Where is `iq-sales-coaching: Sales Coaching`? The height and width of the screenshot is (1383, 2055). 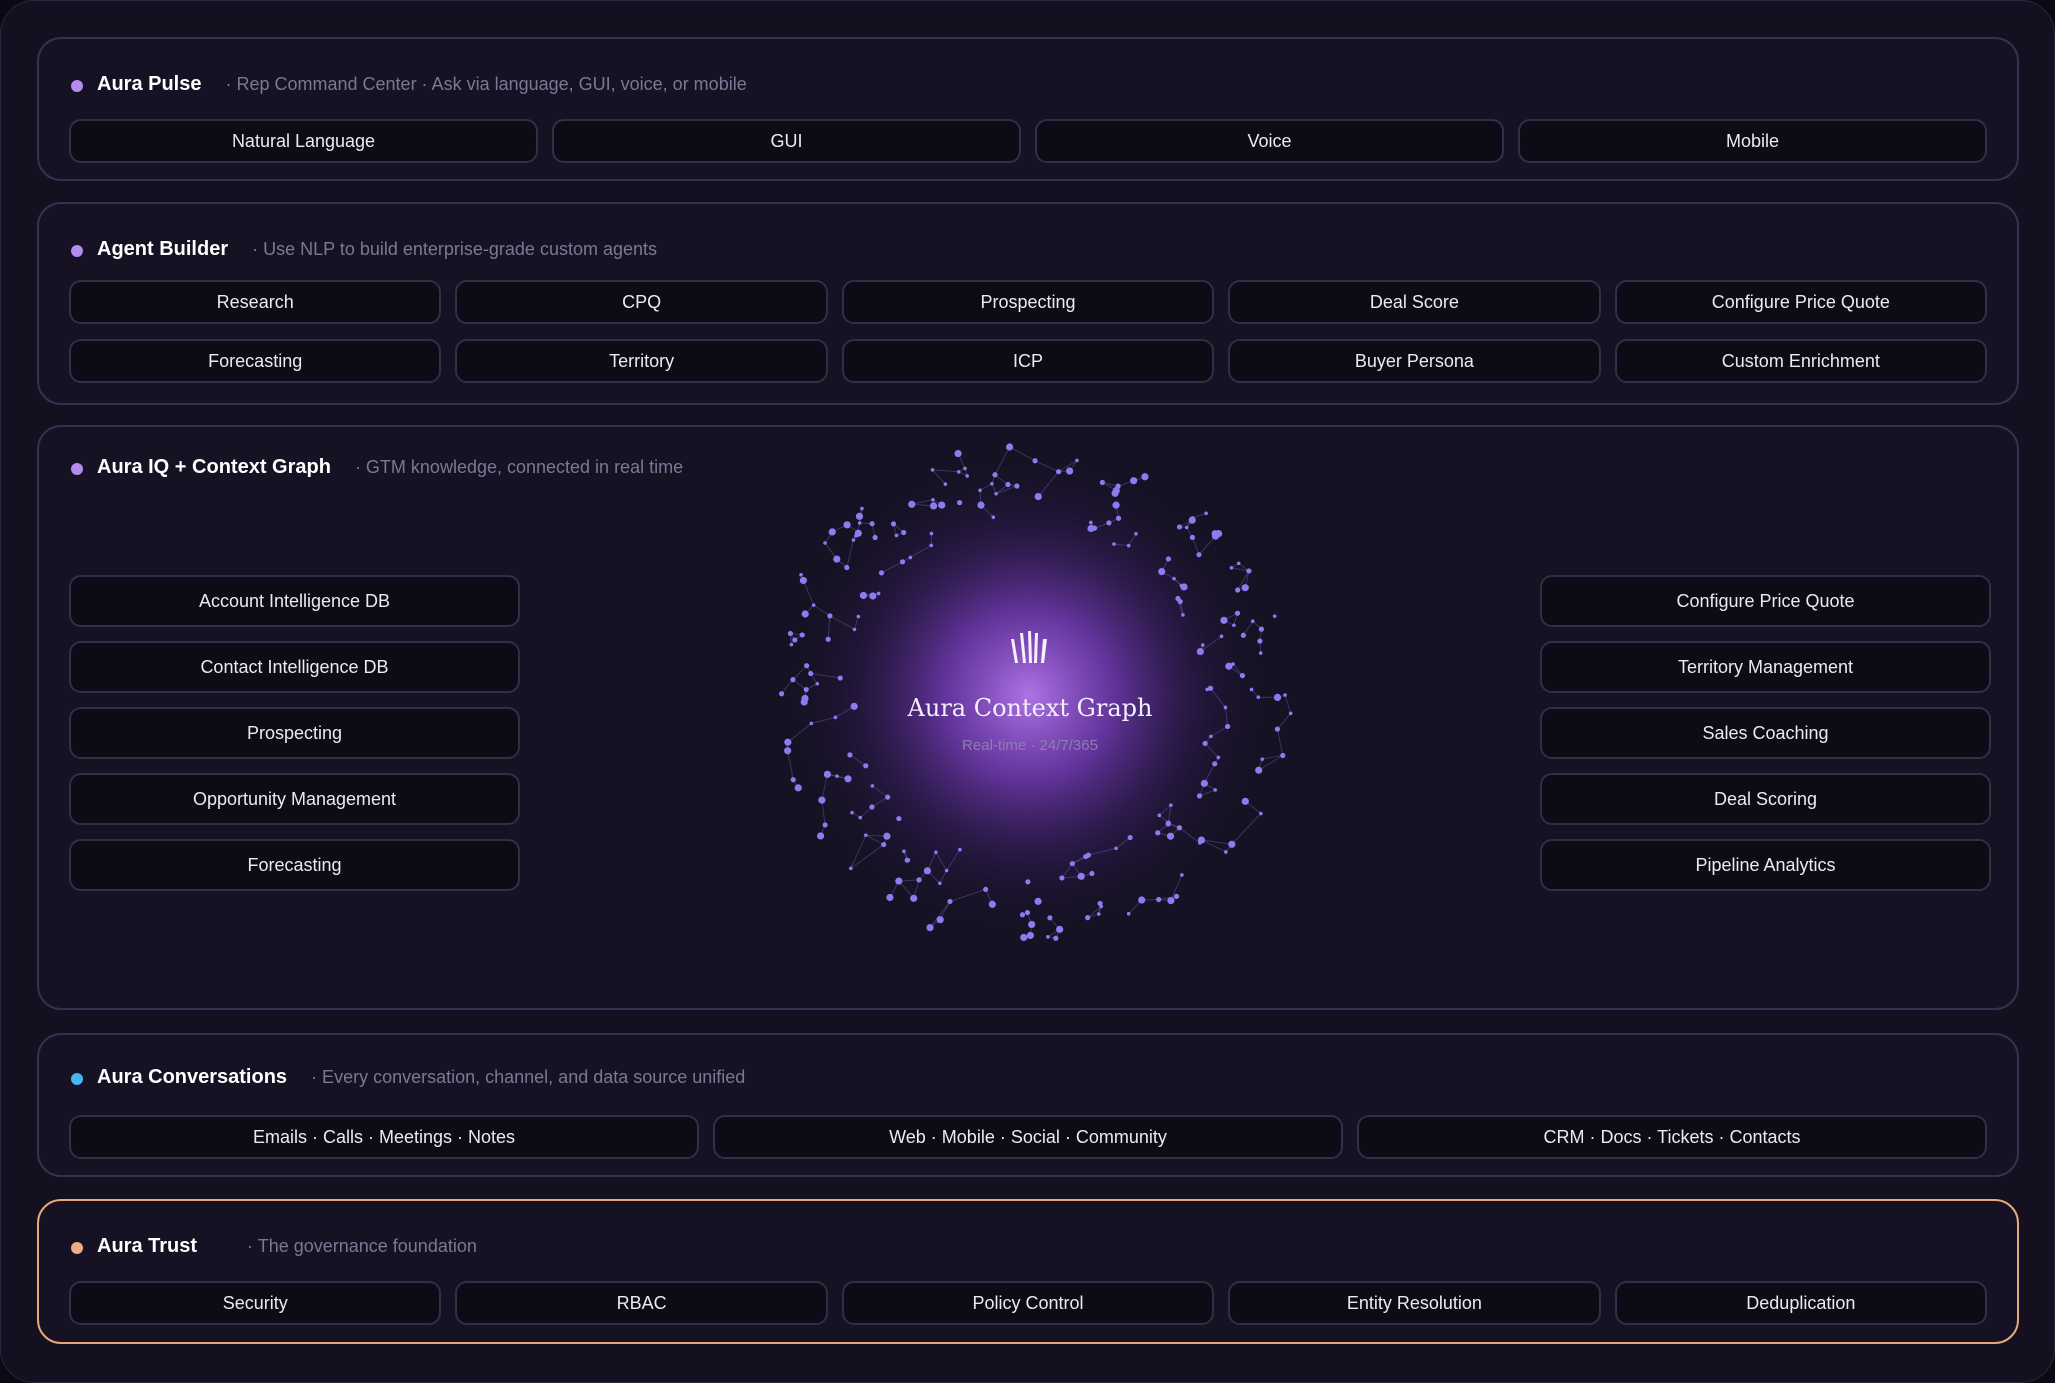
iq-sales-coaching: Sales Coaching is located at coordinates (1765, 733).